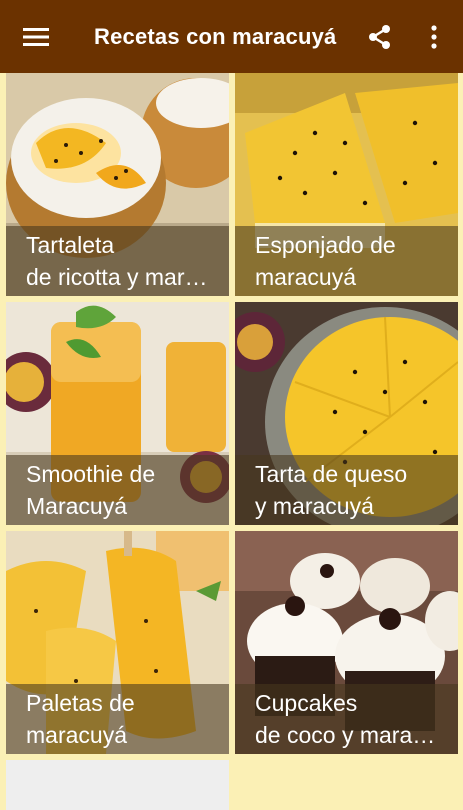  Describe the element at coordinates (346, 413) in the screenshot. I see `recipe-card-tarta-de-queso: Tarta de queso y maracuyá` at that location.